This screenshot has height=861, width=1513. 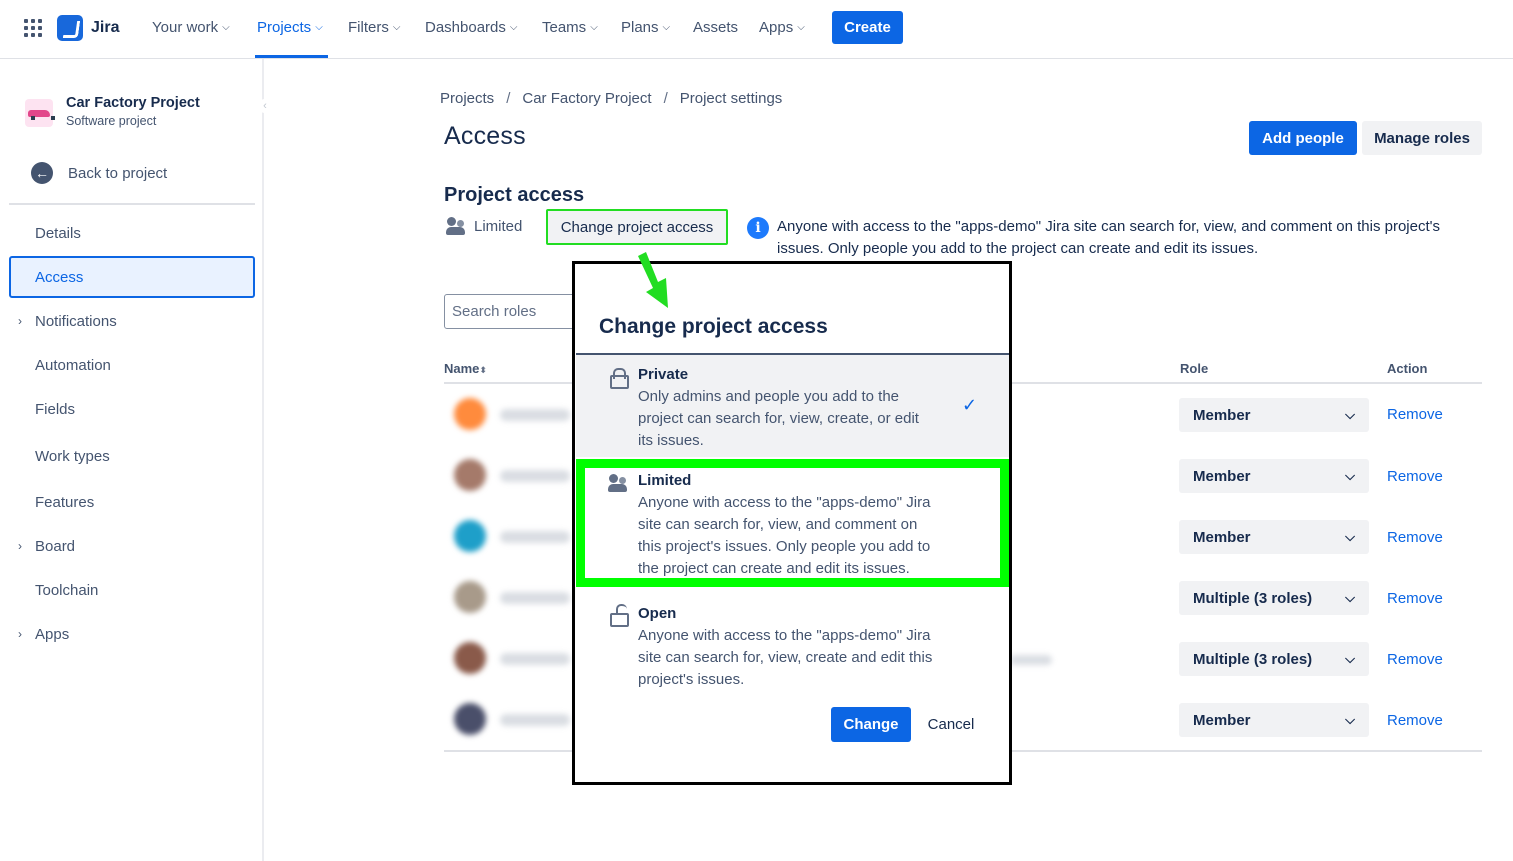 I want to click on column-header-name: Name⬍, so click(x=465, y=368).